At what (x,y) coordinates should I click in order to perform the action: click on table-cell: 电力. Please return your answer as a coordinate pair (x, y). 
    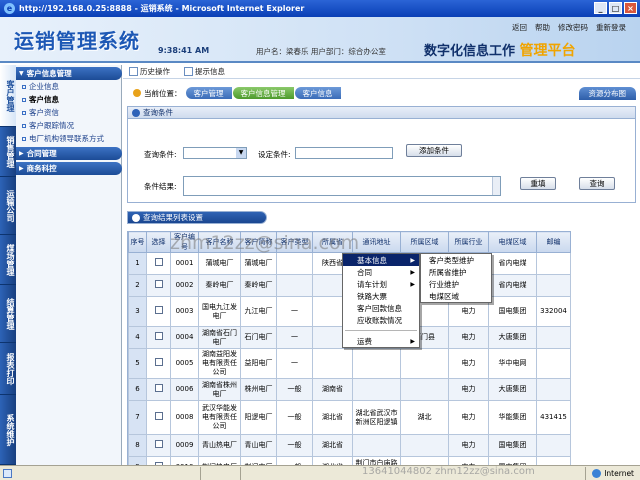
    Looking at the image, I should click on (468, 363).